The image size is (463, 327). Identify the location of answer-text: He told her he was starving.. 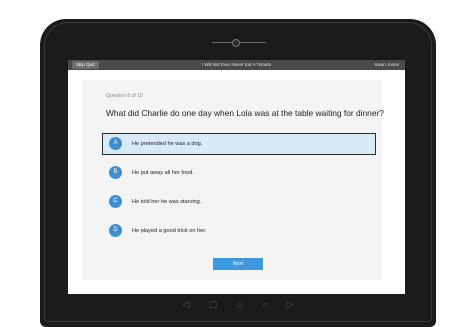
(167, 202).